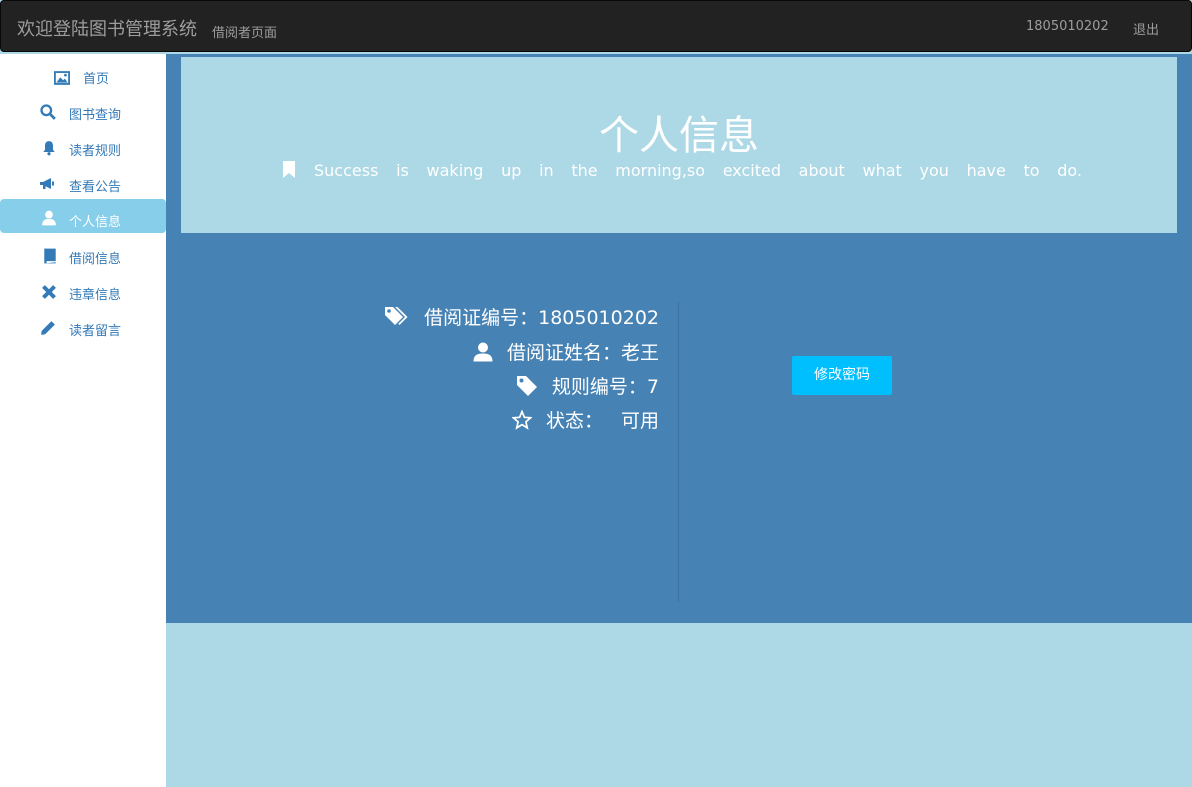 This screenshot has width=1192, height=787. Describe the element at coordinates (49, 148) in the screenshot. I see `bell-icon` at that location.